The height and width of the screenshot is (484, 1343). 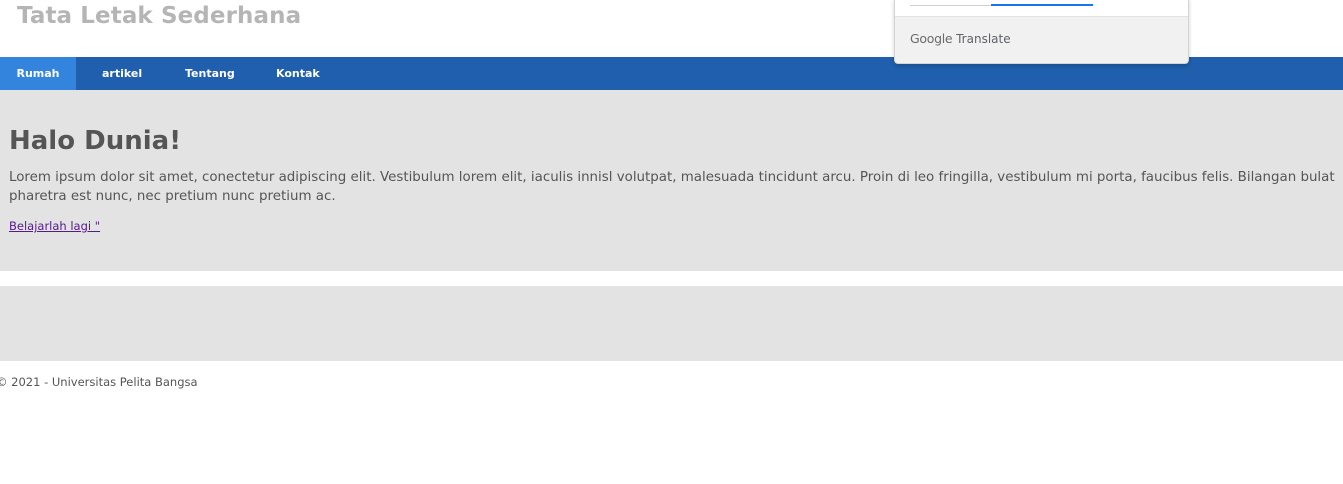 What do you see at coordinates (931, 38) in the screenshot?
I see `google-logo: Google` at bounding box center [931, 38].